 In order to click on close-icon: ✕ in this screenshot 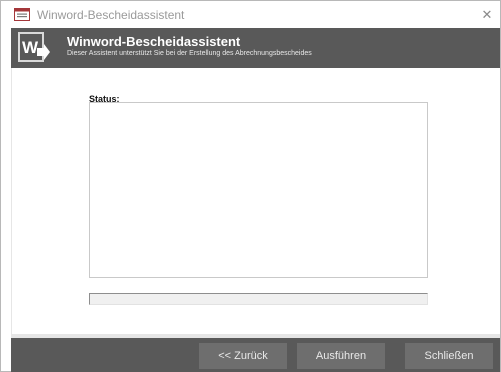, I will do `click(487, 14)`.